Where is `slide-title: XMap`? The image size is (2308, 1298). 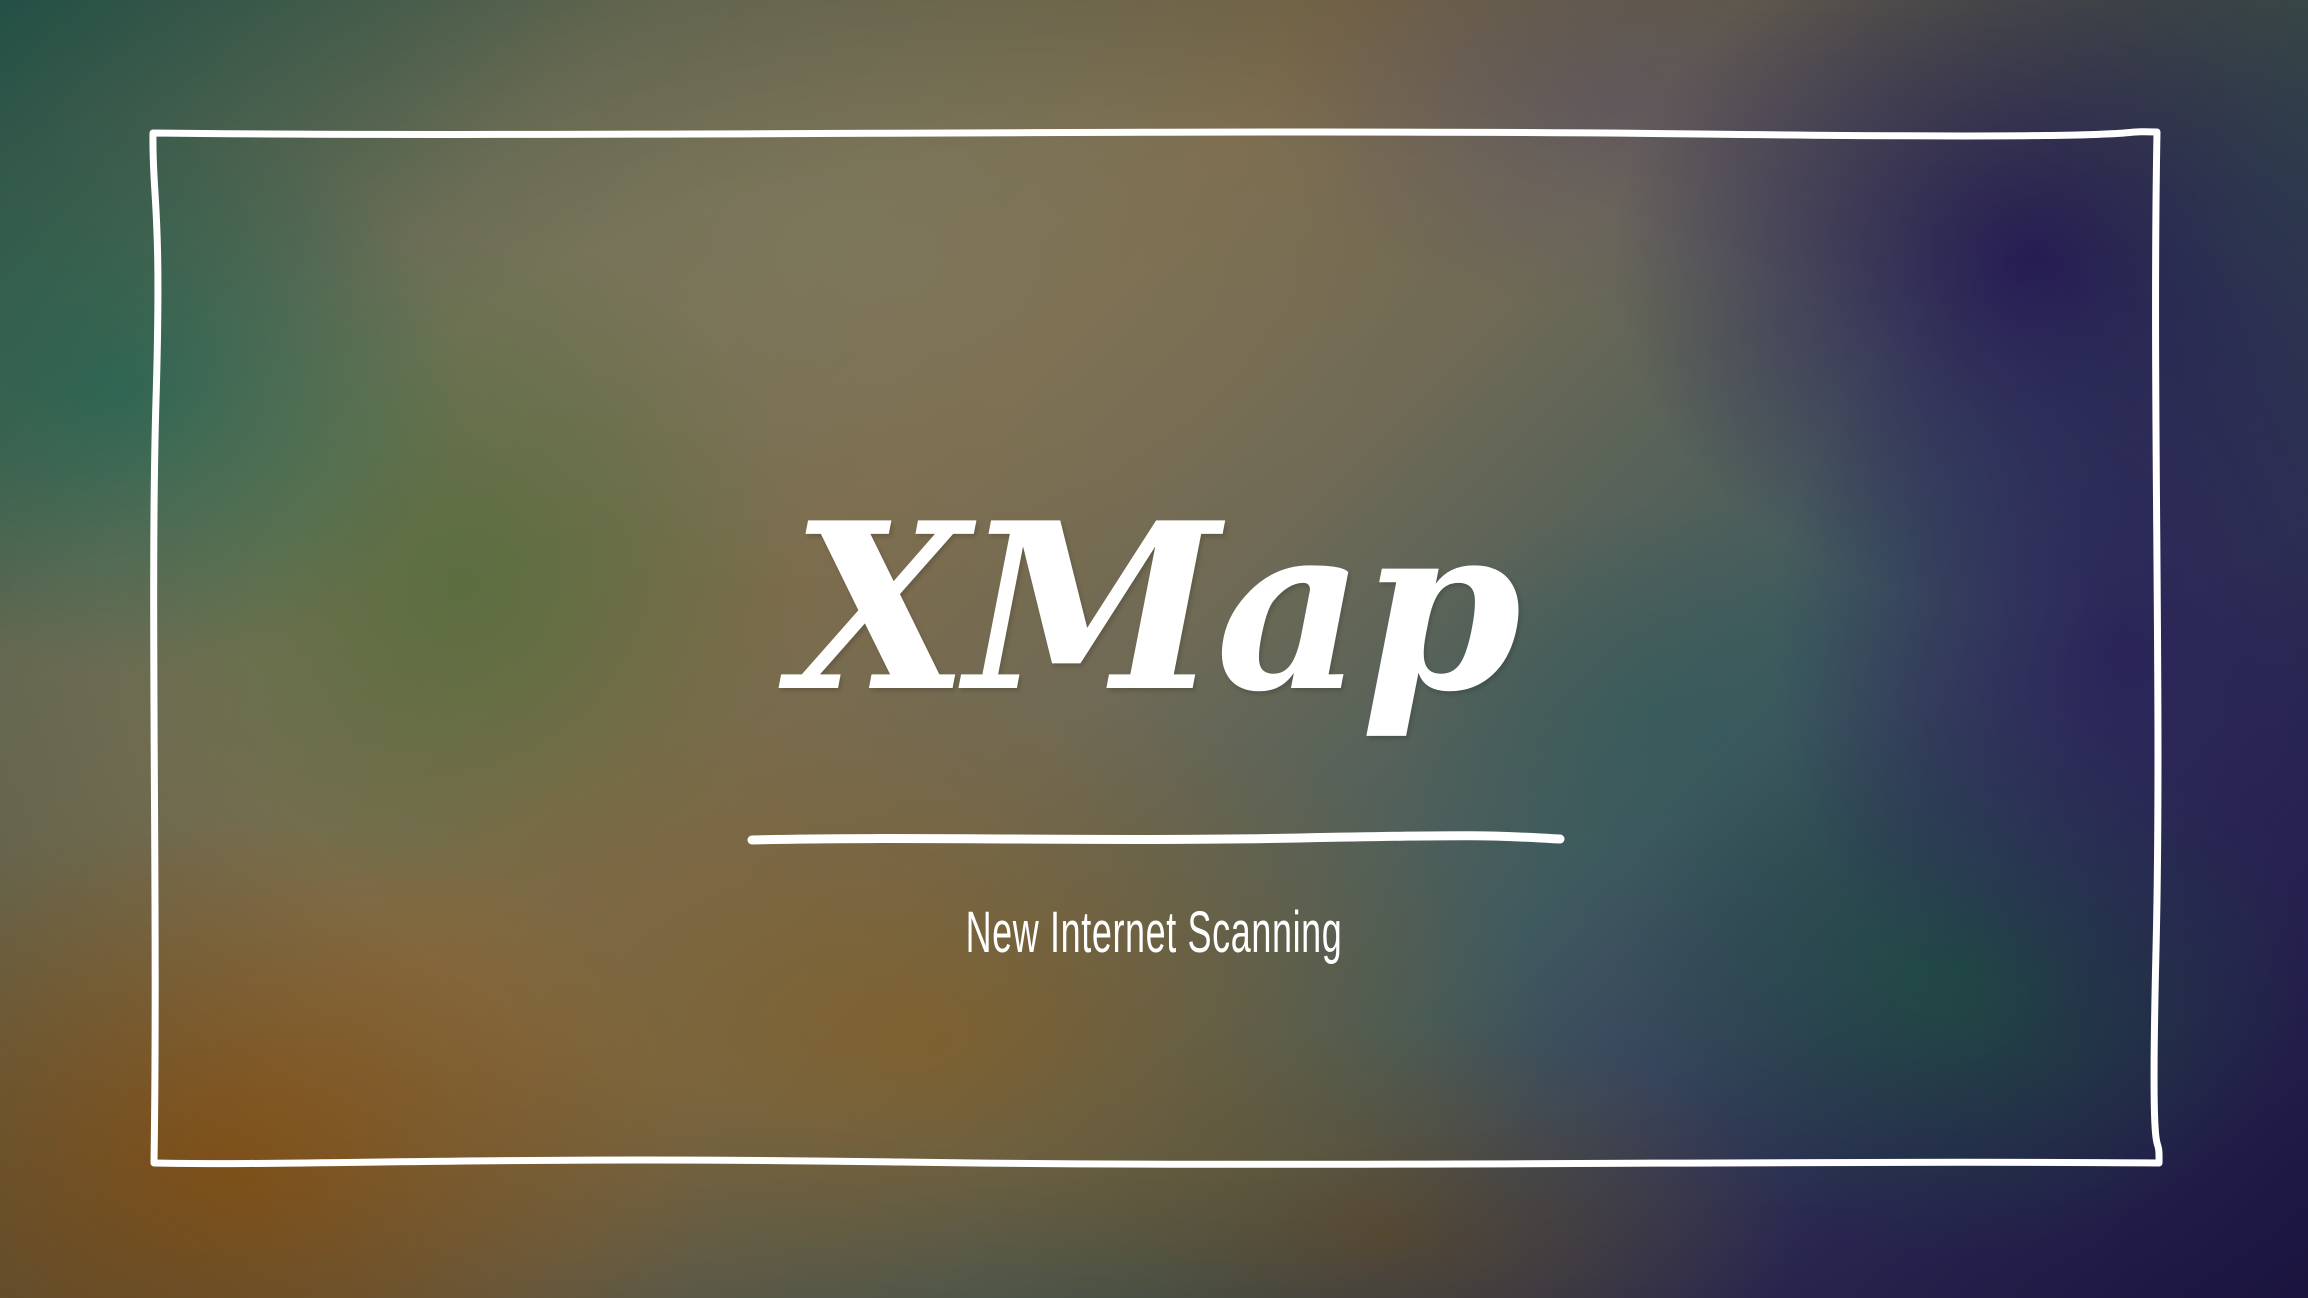 slide-title: XMap is located at coordinates (1156, 608).